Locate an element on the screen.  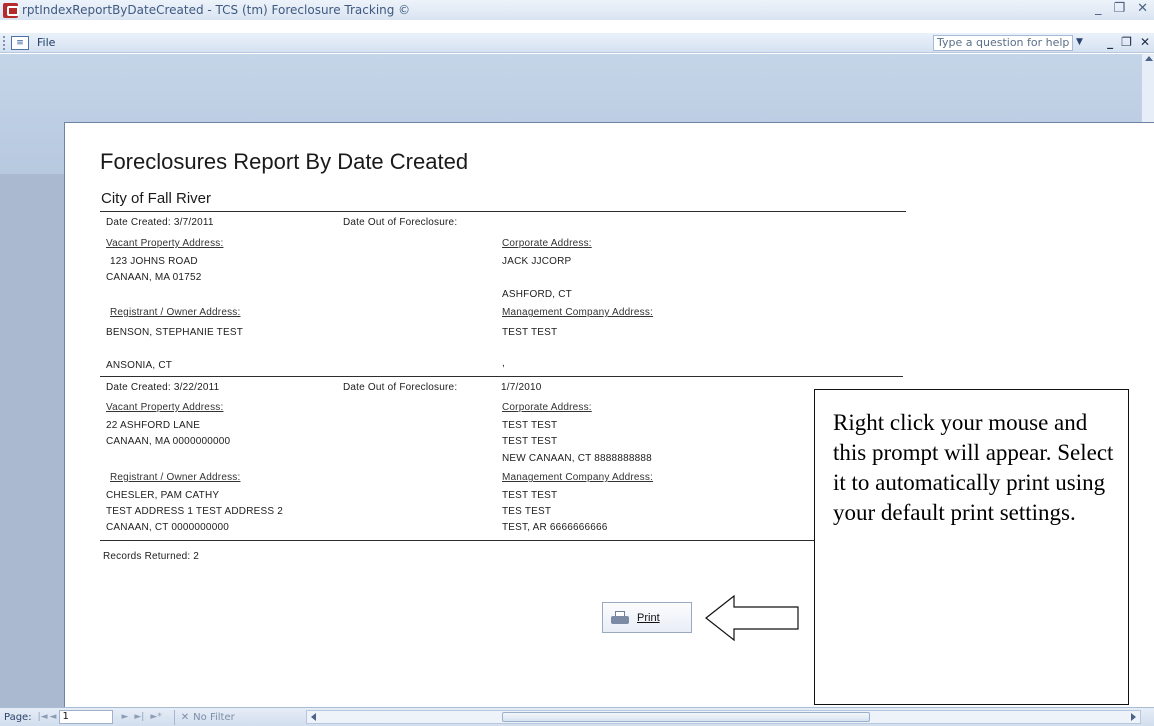
corporate-line-3: ASHFORD, CT is located at coordinates (537, 294).